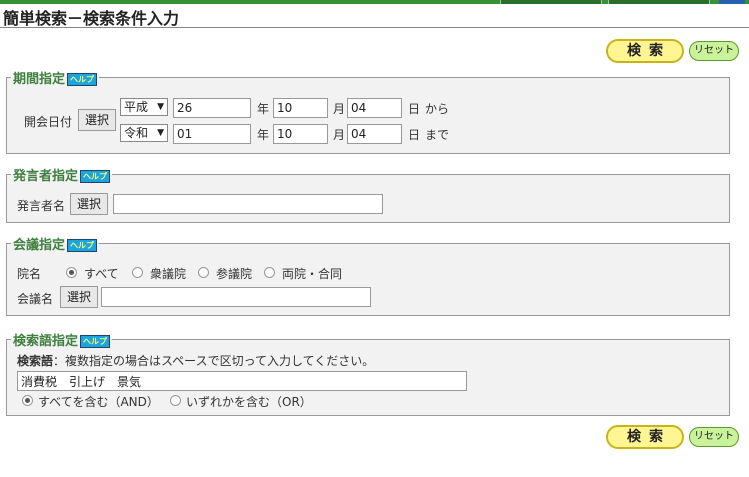 This screenshot has width=749, height=477. I want to click on mode-option-and: すべてを含む（AND）, so click(98, 402).